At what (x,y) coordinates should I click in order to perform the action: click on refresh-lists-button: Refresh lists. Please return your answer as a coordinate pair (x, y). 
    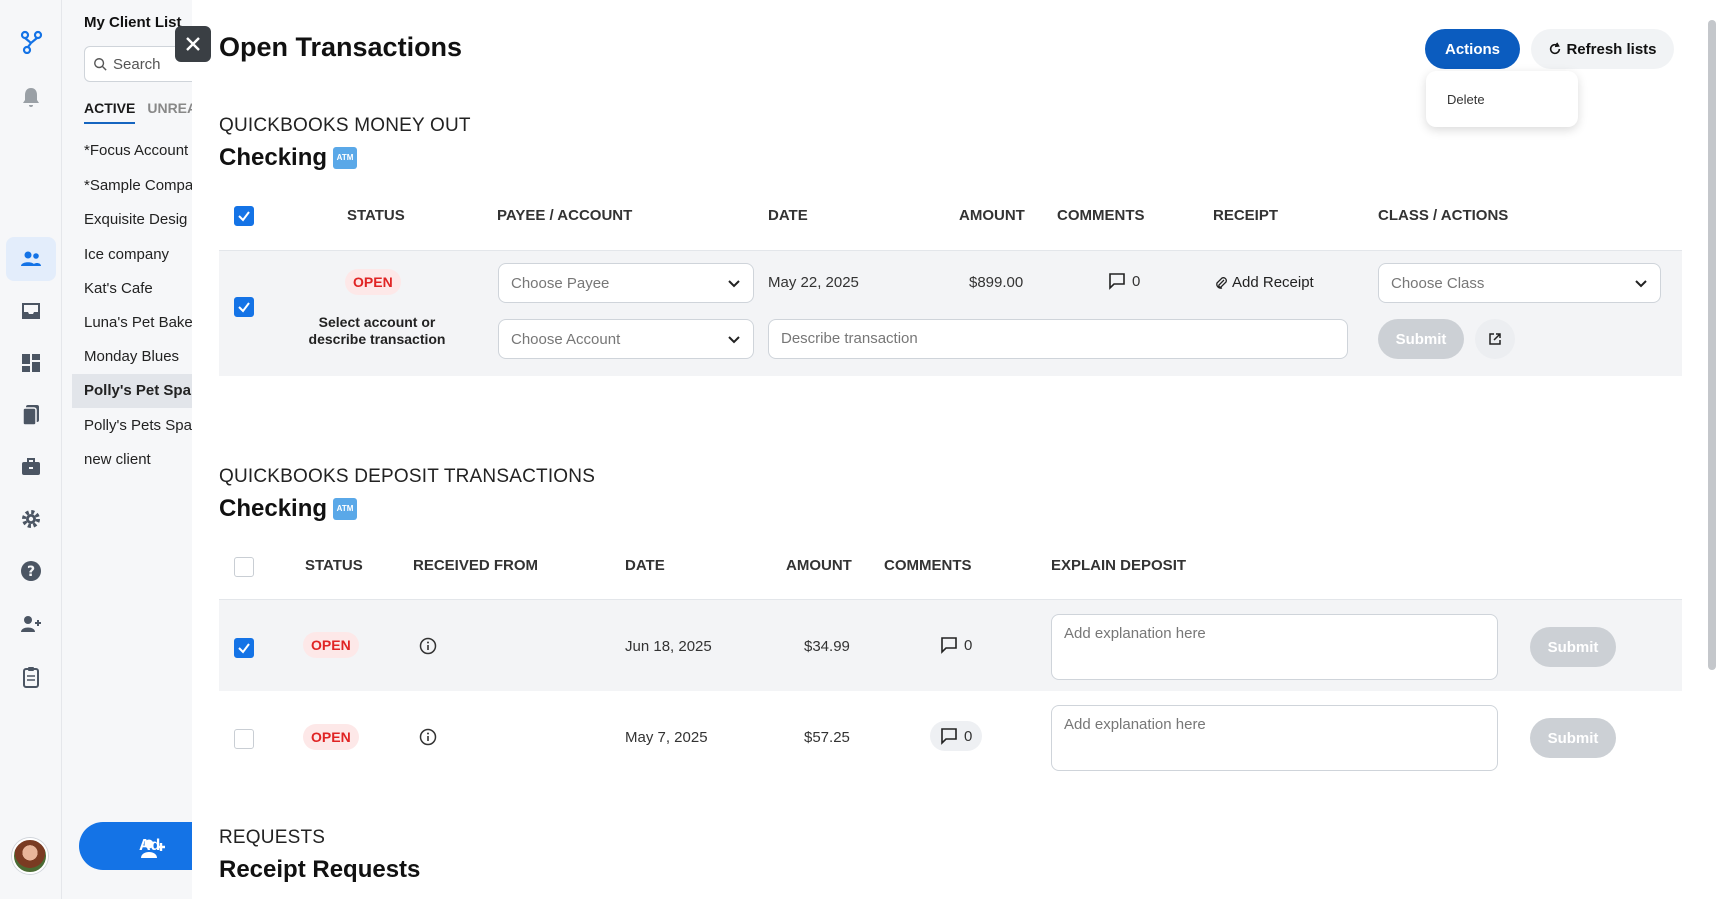
    Looking at the image, I should click on (1602, 49).